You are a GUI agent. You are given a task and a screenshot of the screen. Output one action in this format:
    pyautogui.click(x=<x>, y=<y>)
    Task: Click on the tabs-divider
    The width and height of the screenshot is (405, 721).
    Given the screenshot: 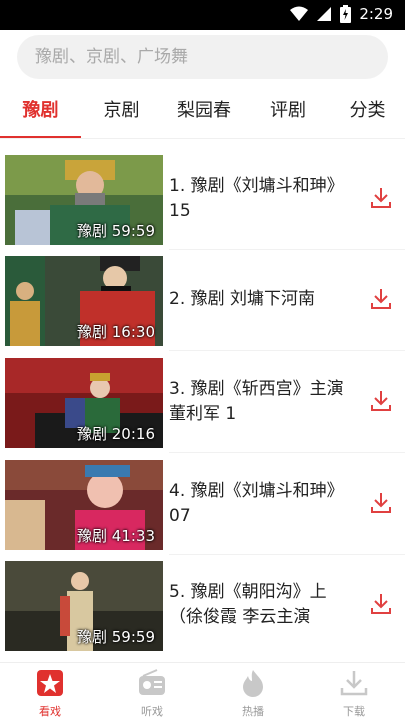 What is the action you would take?
    pyautogui.click(x=202, y=138)
    